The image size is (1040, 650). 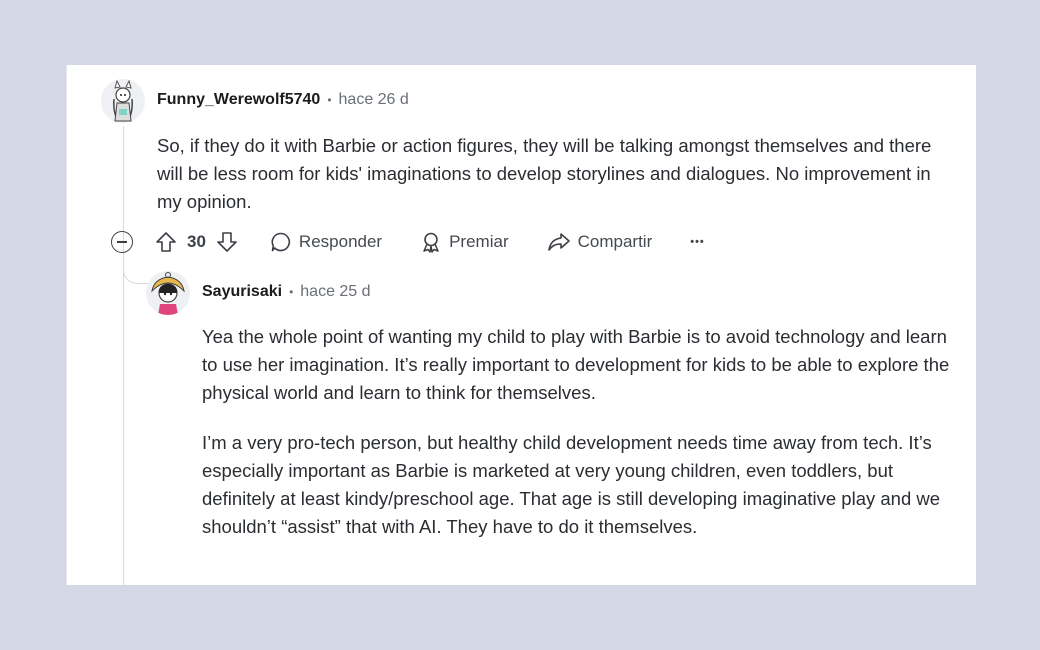 What do you see at coordinates (340, 241) in the screenshot?
I see `reply-label: Responder` at bounding box center [340, 241].